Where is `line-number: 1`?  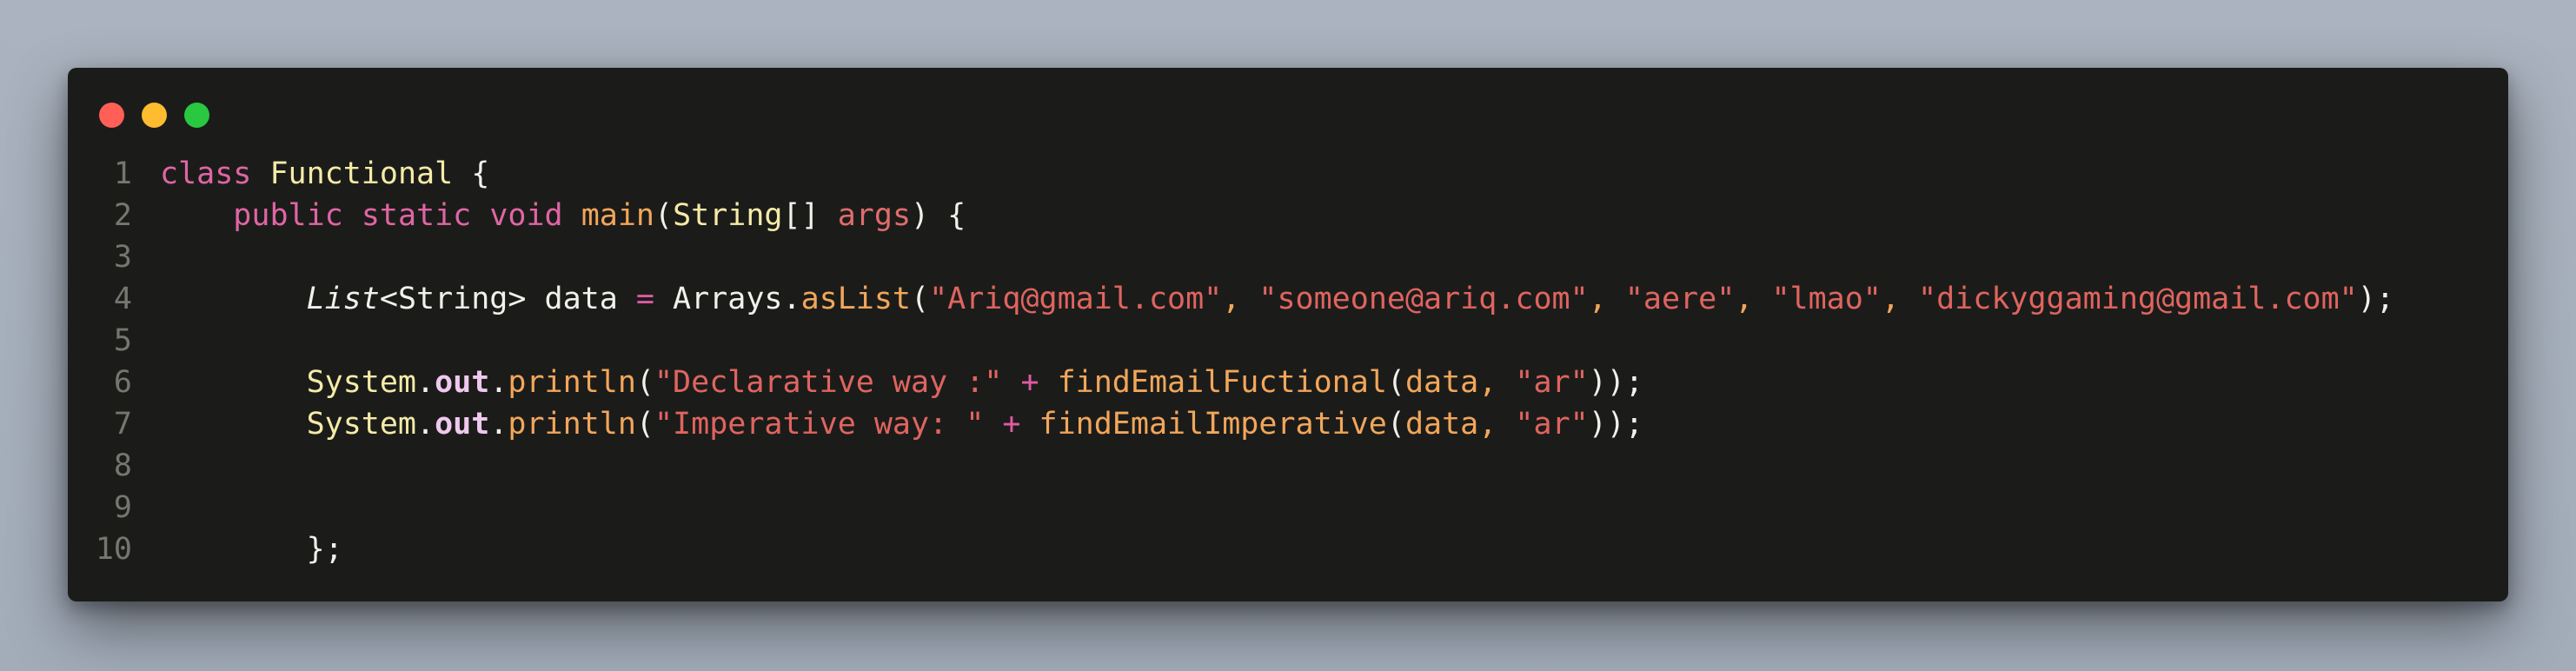
line-number: 1 is located at coordinates (122, 174).